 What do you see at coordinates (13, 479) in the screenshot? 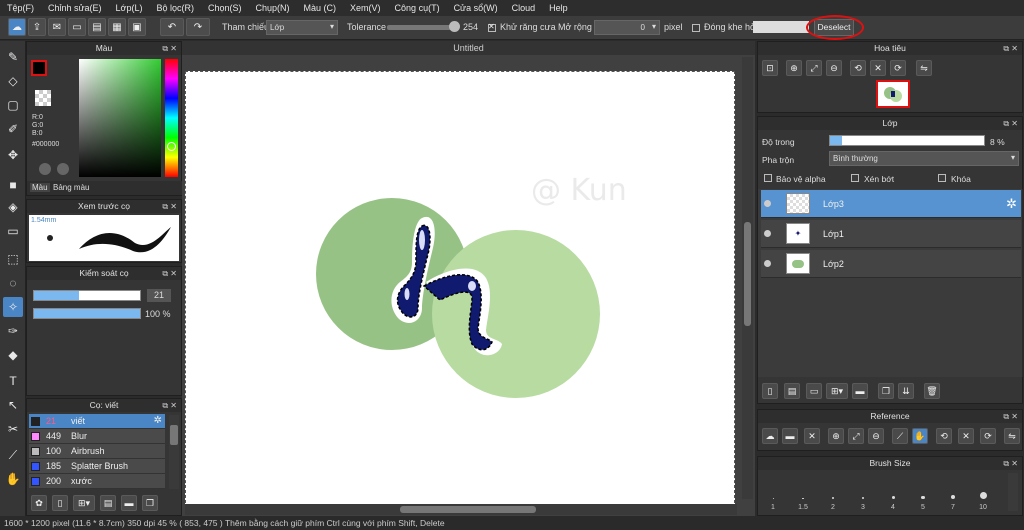
I see `hand-tool-icon: ✋` at bounding box center [13, 479].